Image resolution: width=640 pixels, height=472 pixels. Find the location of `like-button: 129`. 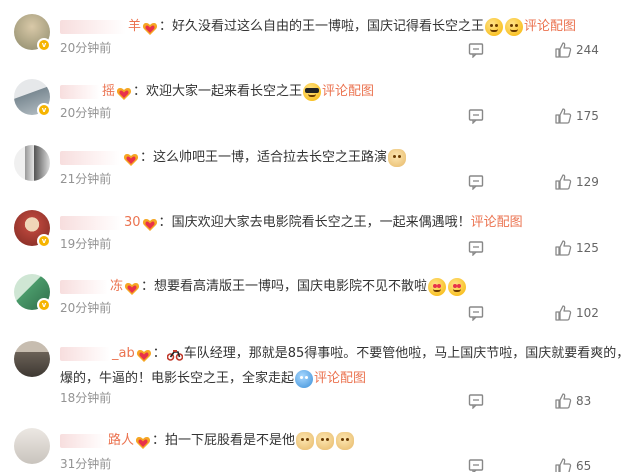

like-button: 129 is located at coordinates (576, 182).